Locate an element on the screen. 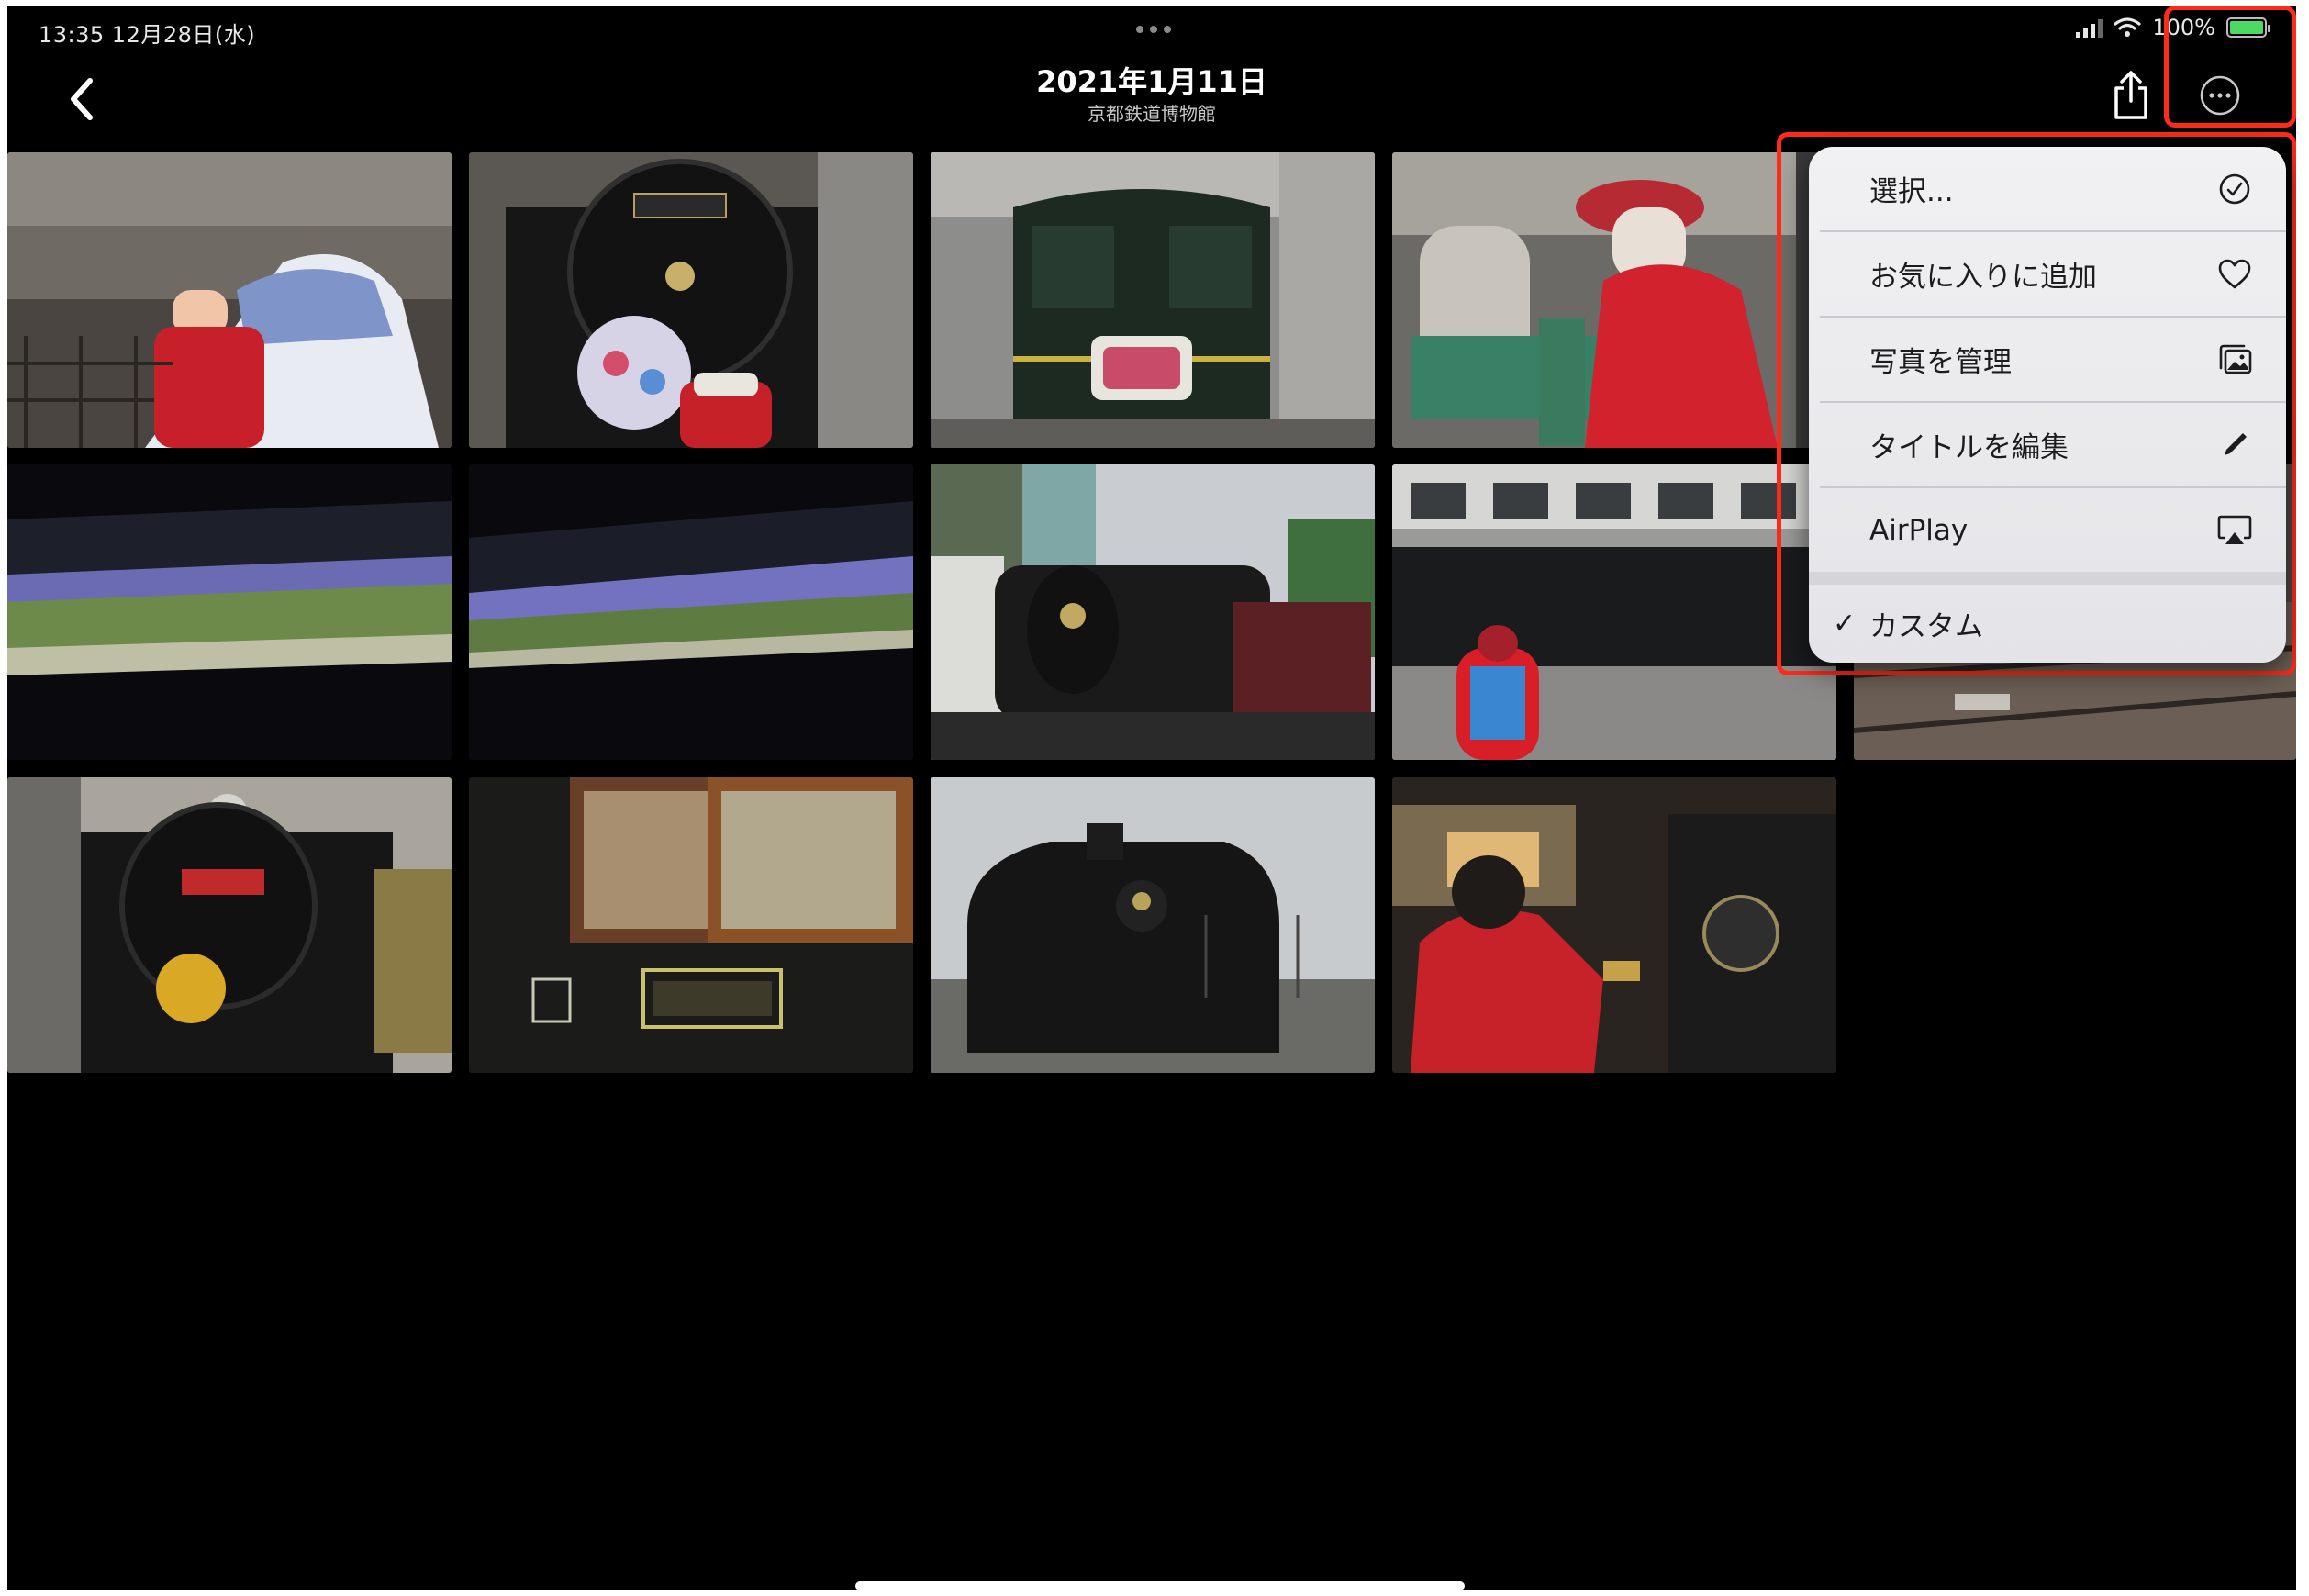  battery-icon is located at coordinates (2248, 27).